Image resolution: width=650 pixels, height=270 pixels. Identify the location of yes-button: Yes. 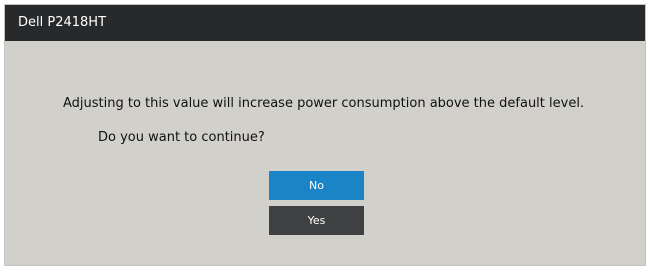
(316, 220).